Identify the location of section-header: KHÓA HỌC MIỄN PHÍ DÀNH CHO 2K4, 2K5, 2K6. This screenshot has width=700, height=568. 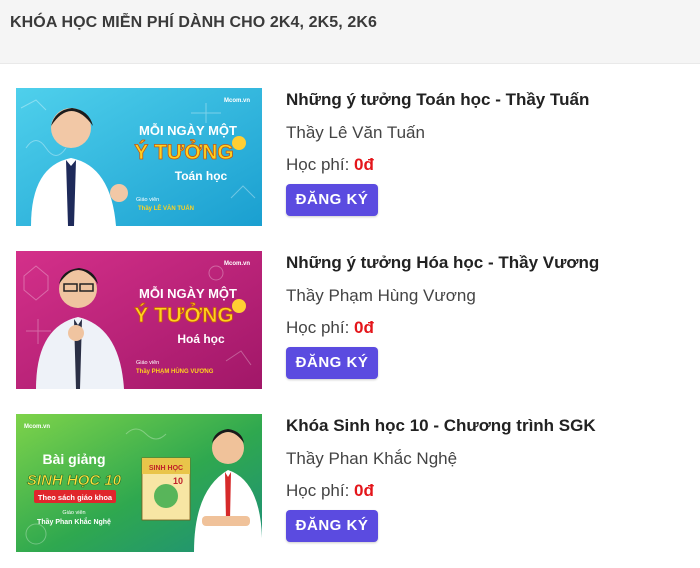
(350, 32).